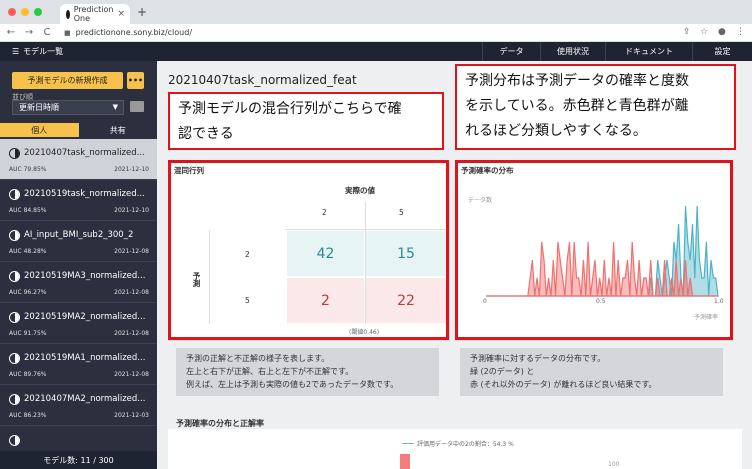  I want to click on callout-line: を示している。赤色群と青色群が離, so click(577, 106).